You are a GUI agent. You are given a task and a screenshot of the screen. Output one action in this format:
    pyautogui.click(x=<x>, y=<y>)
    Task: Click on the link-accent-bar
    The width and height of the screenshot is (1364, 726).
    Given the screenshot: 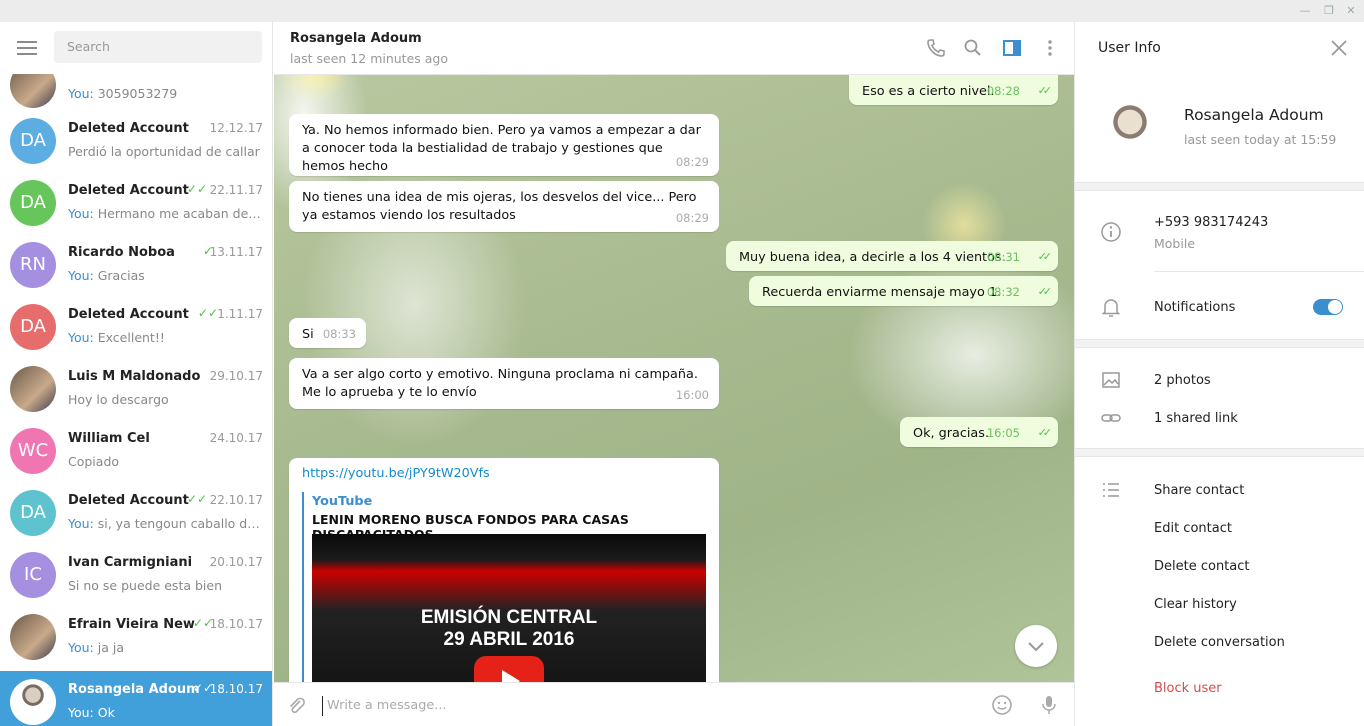 What is the action you would take?
    pyautogui.click(x=303, y=587)
    